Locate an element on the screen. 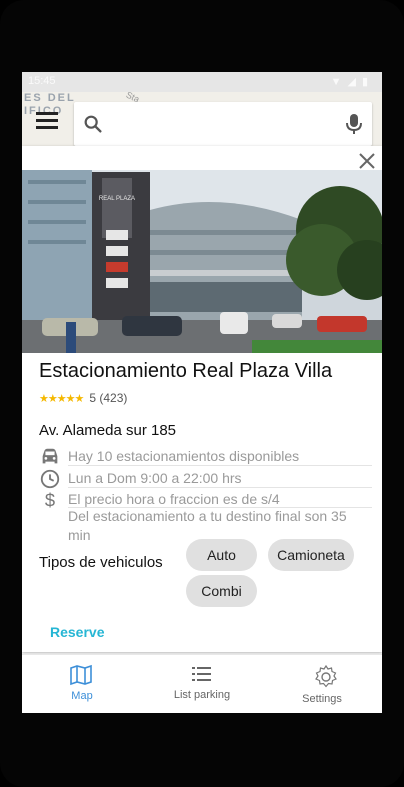 This screenshot has height=787, width=404. rating: ★★★★★ 5 (423) is located at coordinates (83, 398).